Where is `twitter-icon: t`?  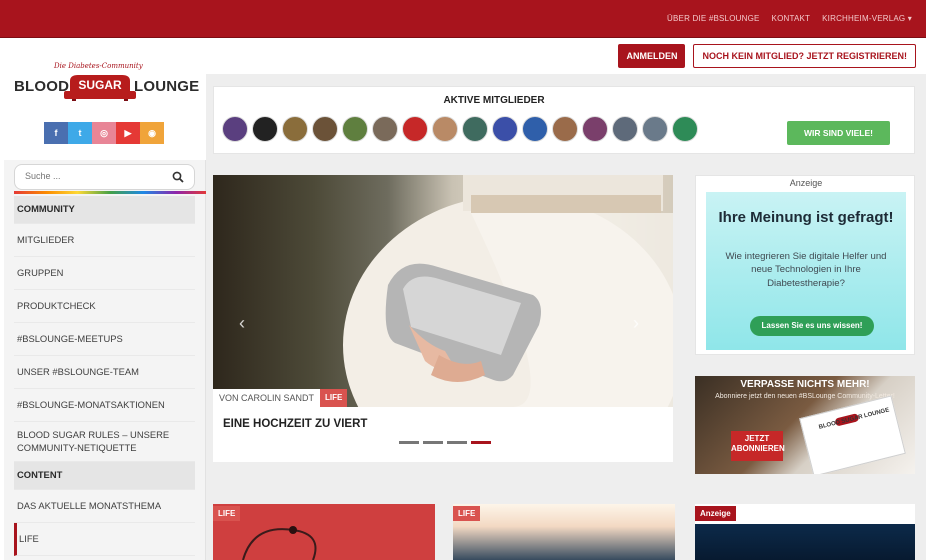
twitter-icon: t is located at coordinates (80, 133).